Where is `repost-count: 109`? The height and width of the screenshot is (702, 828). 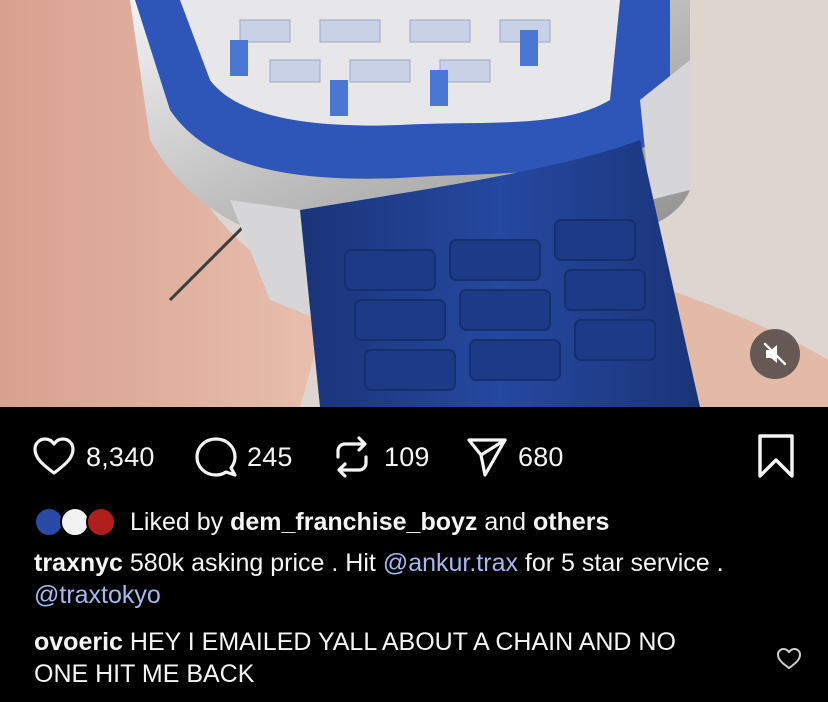
repost-count: 109 is located at coordinates (407, 456).